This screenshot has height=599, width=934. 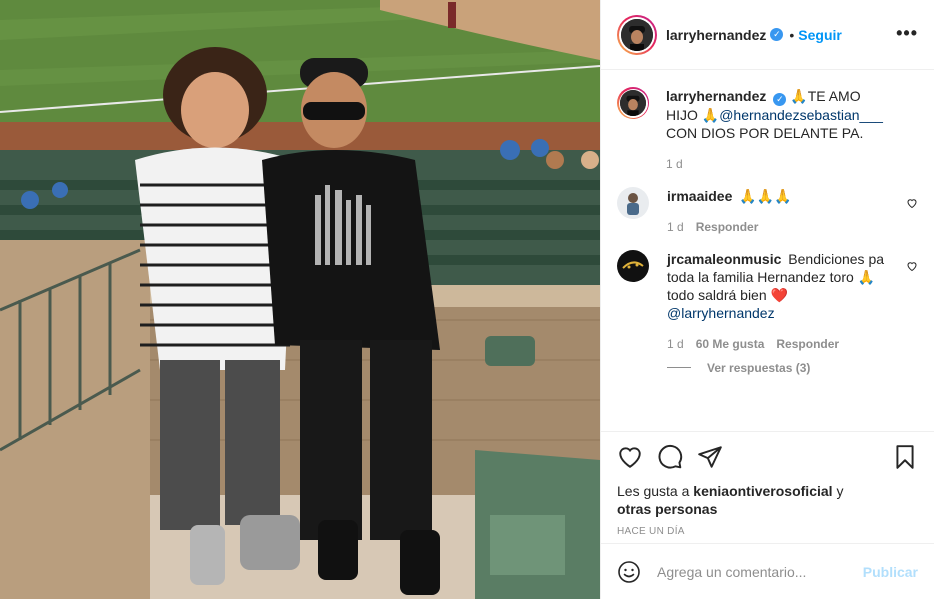 What do you see at coordinates (820, 35) in the screenshot?
I see `follow-button: Seguir` at bounding box center [820, 35].